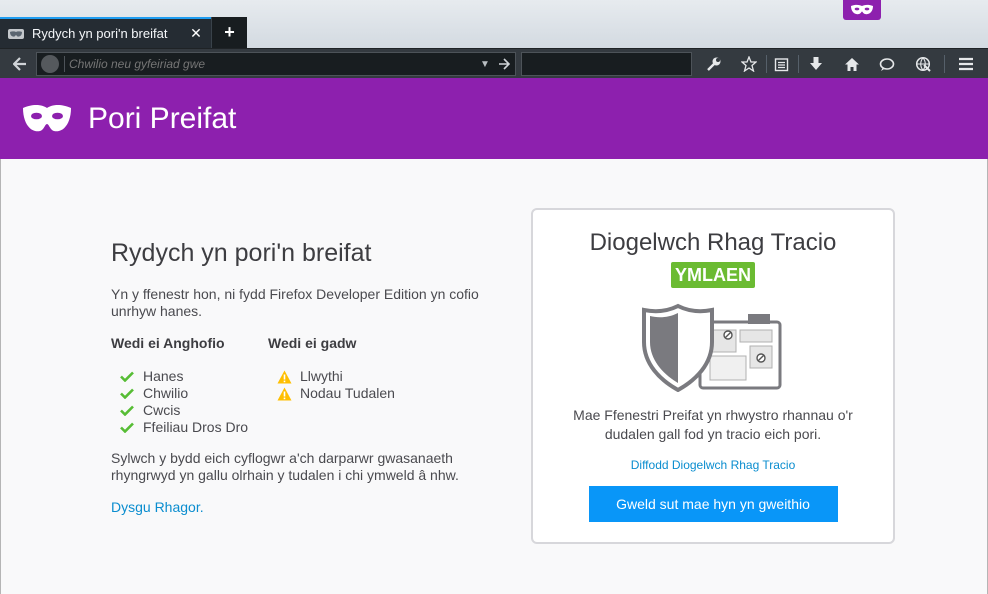 This screenshot has width=988, height=594. Describe the element at coordinates (331, 376) in the screenshot. I see `list-item: Llwythi` at that location.